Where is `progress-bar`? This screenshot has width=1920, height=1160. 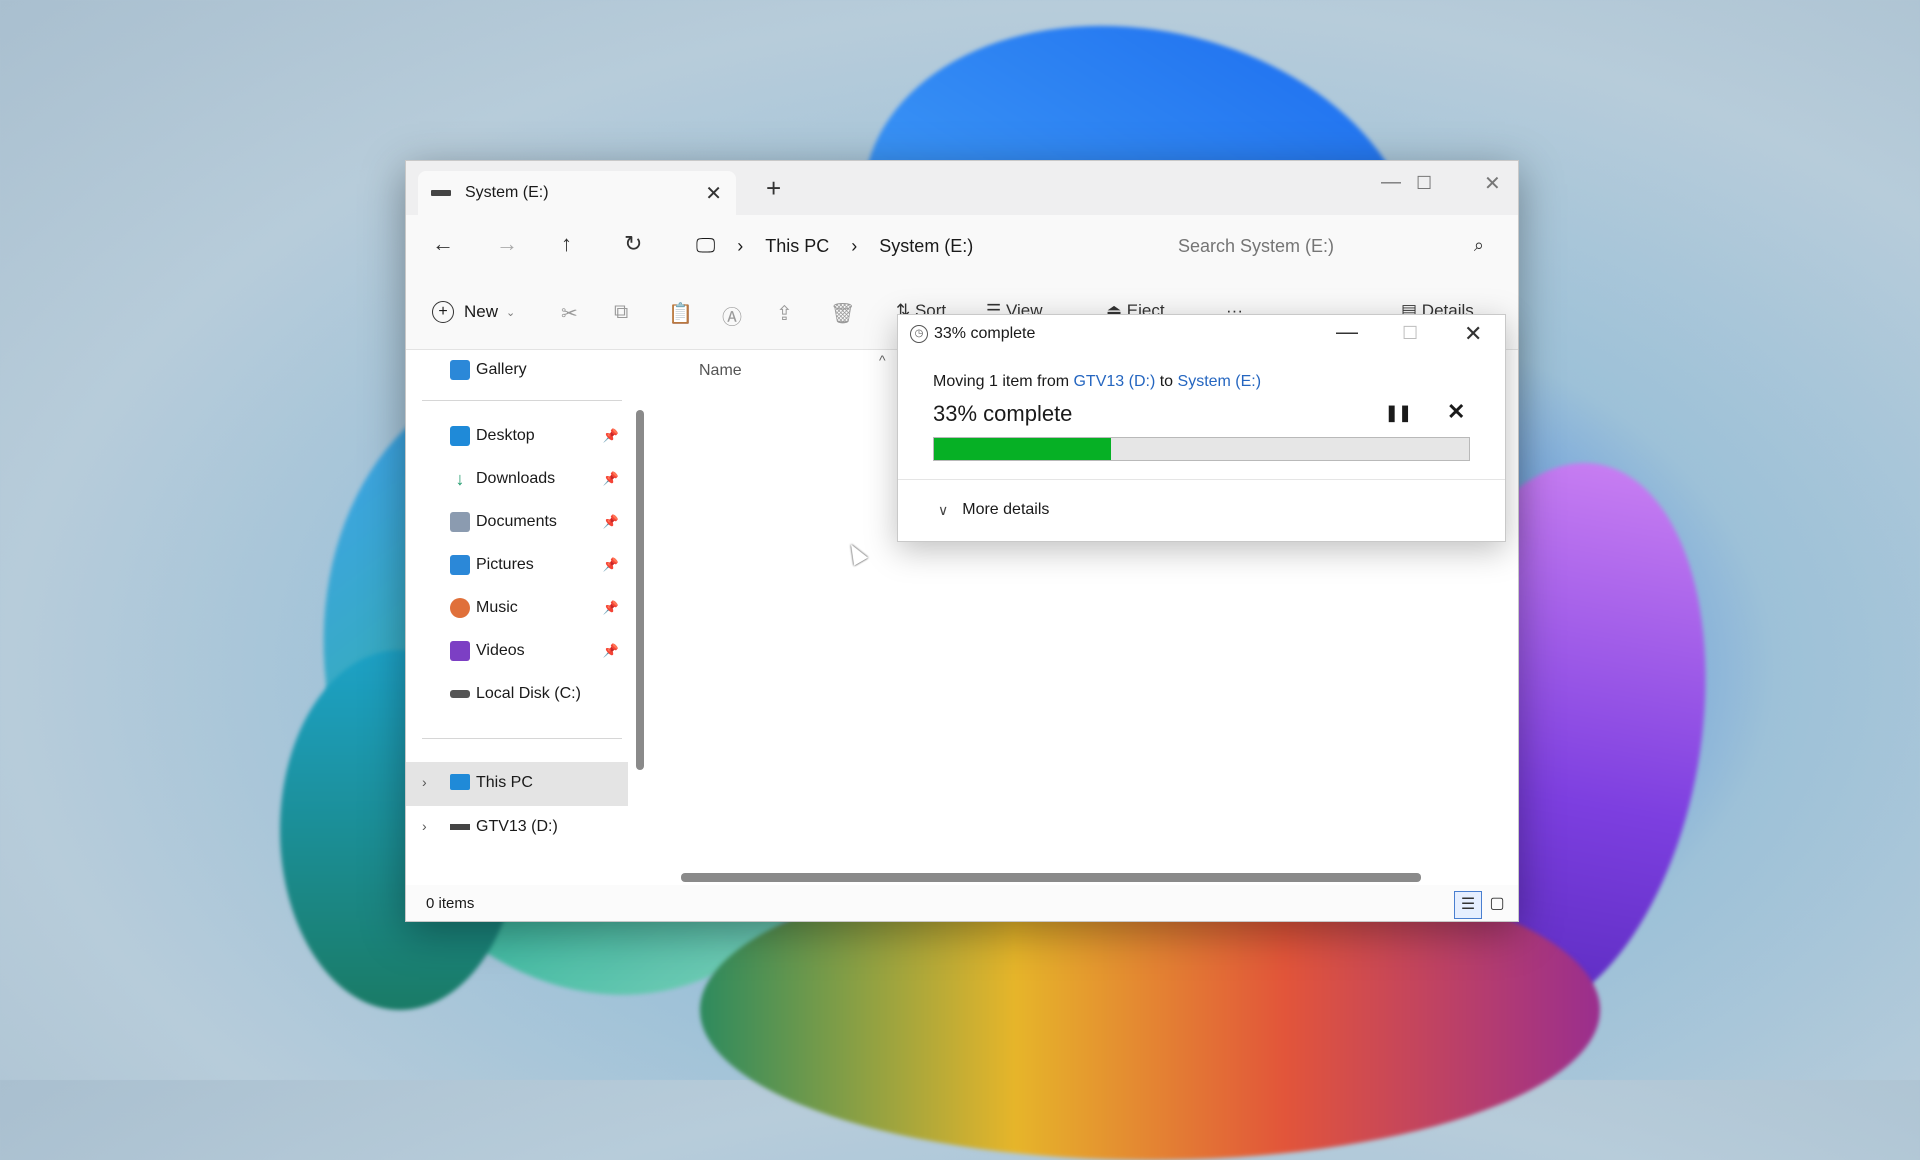
progress-bar is located at coordinates (1201, 449).